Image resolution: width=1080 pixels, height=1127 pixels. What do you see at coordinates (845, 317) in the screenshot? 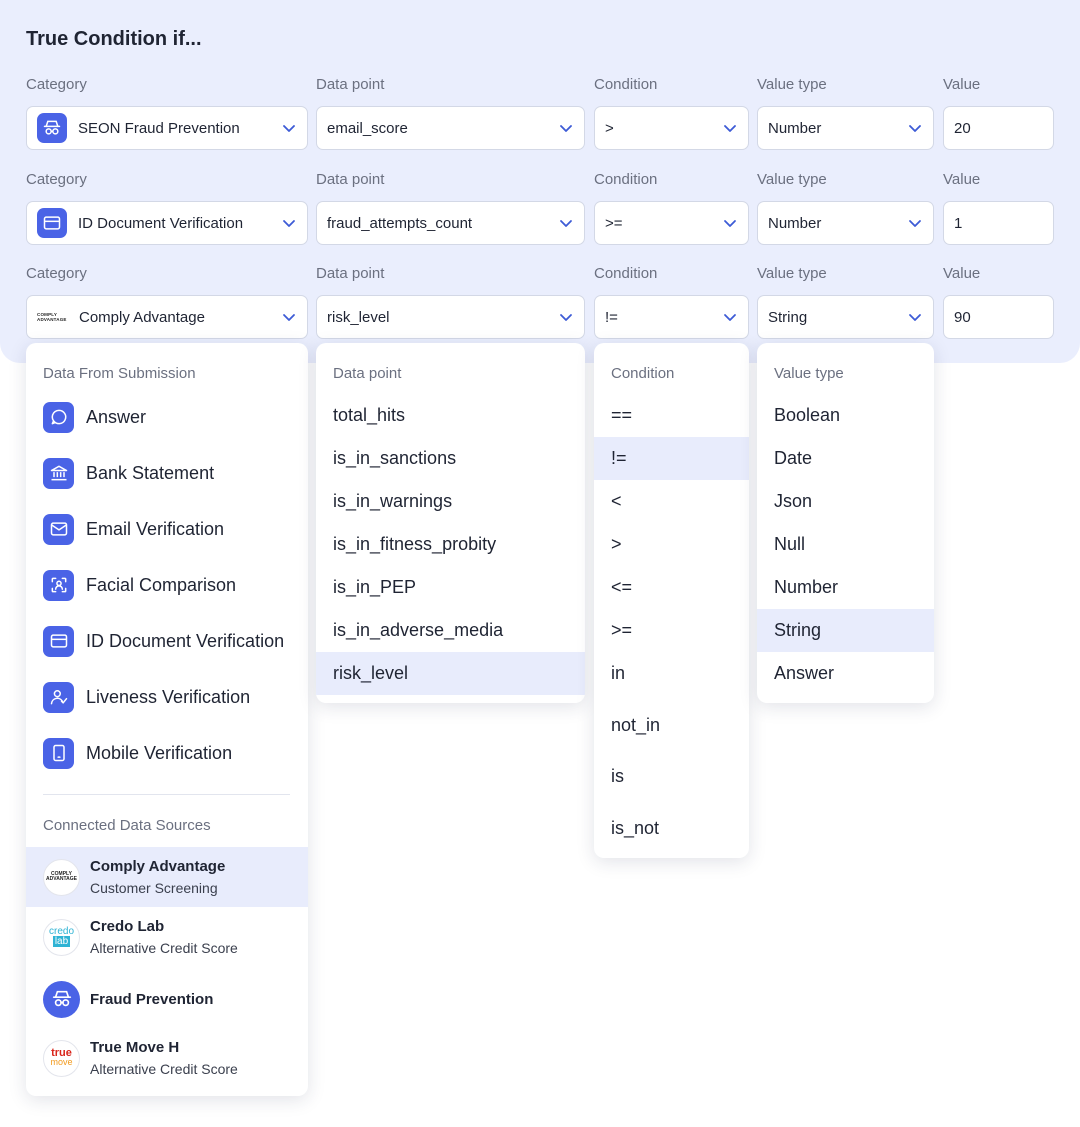
I see `value-type-select: String` at bounding box center [845, 317].